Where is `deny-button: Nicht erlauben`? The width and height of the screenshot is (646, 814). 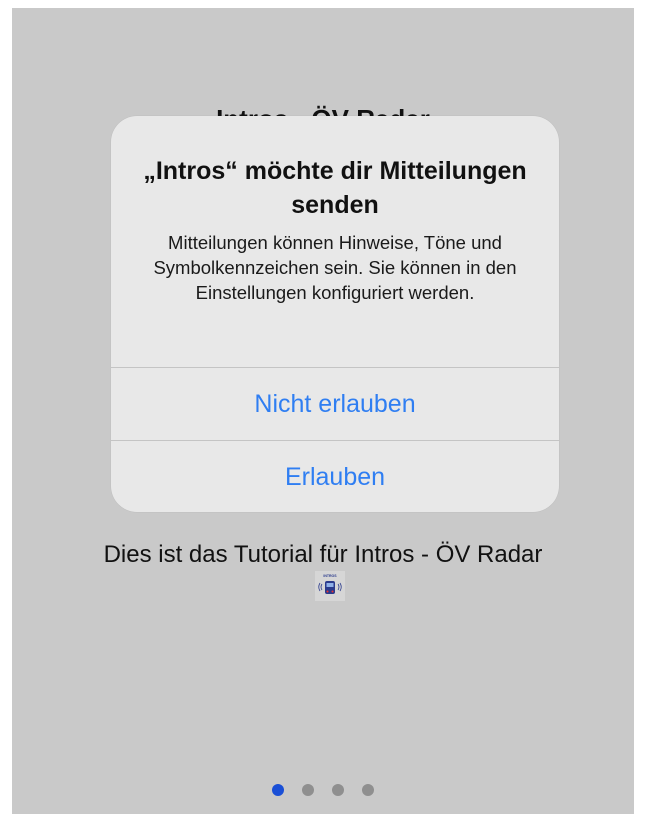 deny-button: Nicht erlauben is located at coordinates (335, 404).